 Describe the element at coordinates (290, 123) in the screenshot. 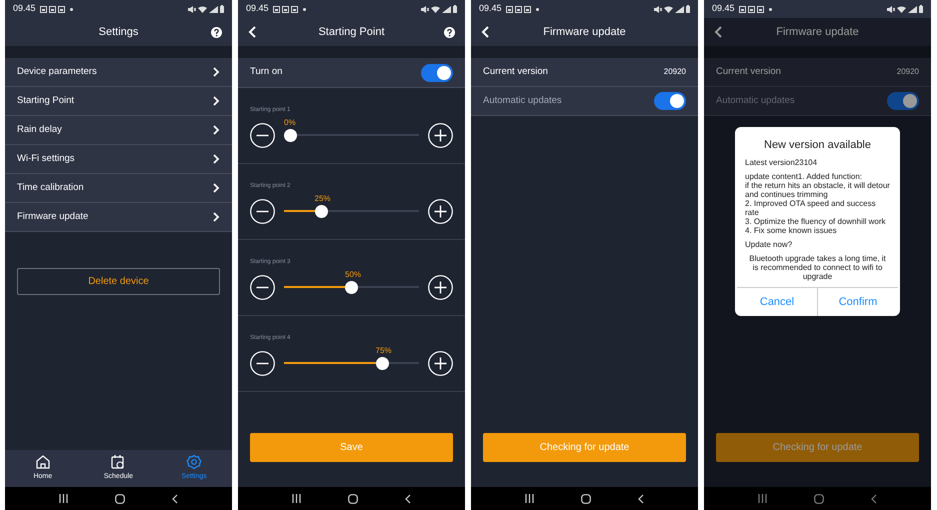

I see `slider-reading: 0%` at that location.